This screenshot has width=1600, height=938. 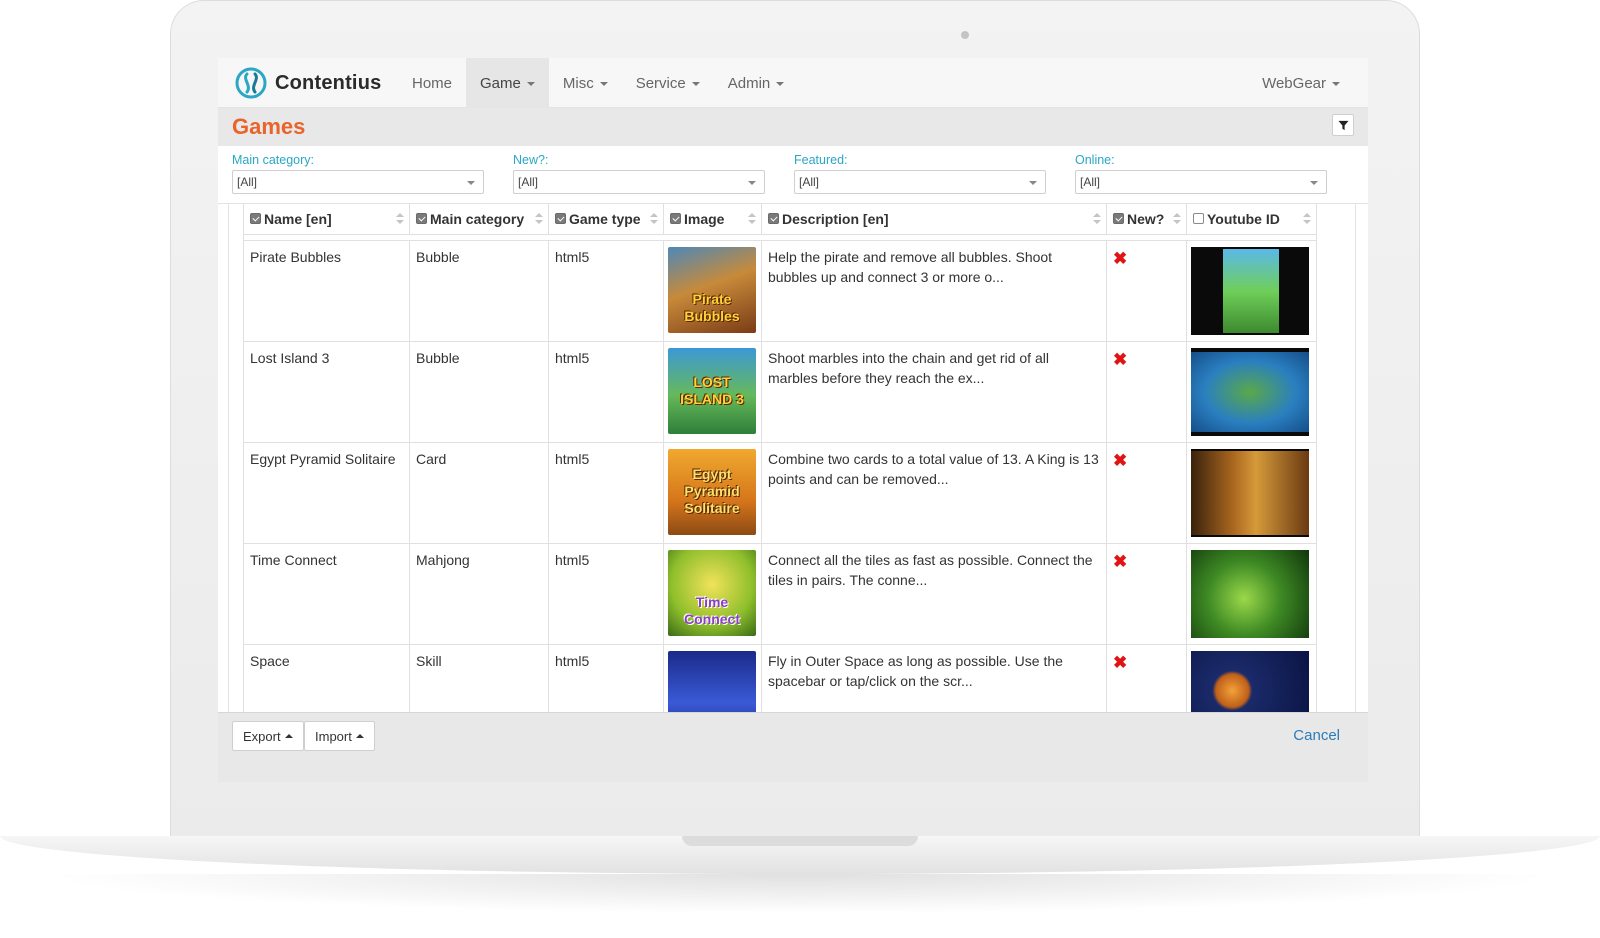 I want to click on game-thumbnail: LOST ISLAND 3, so click(x=712, y=390).